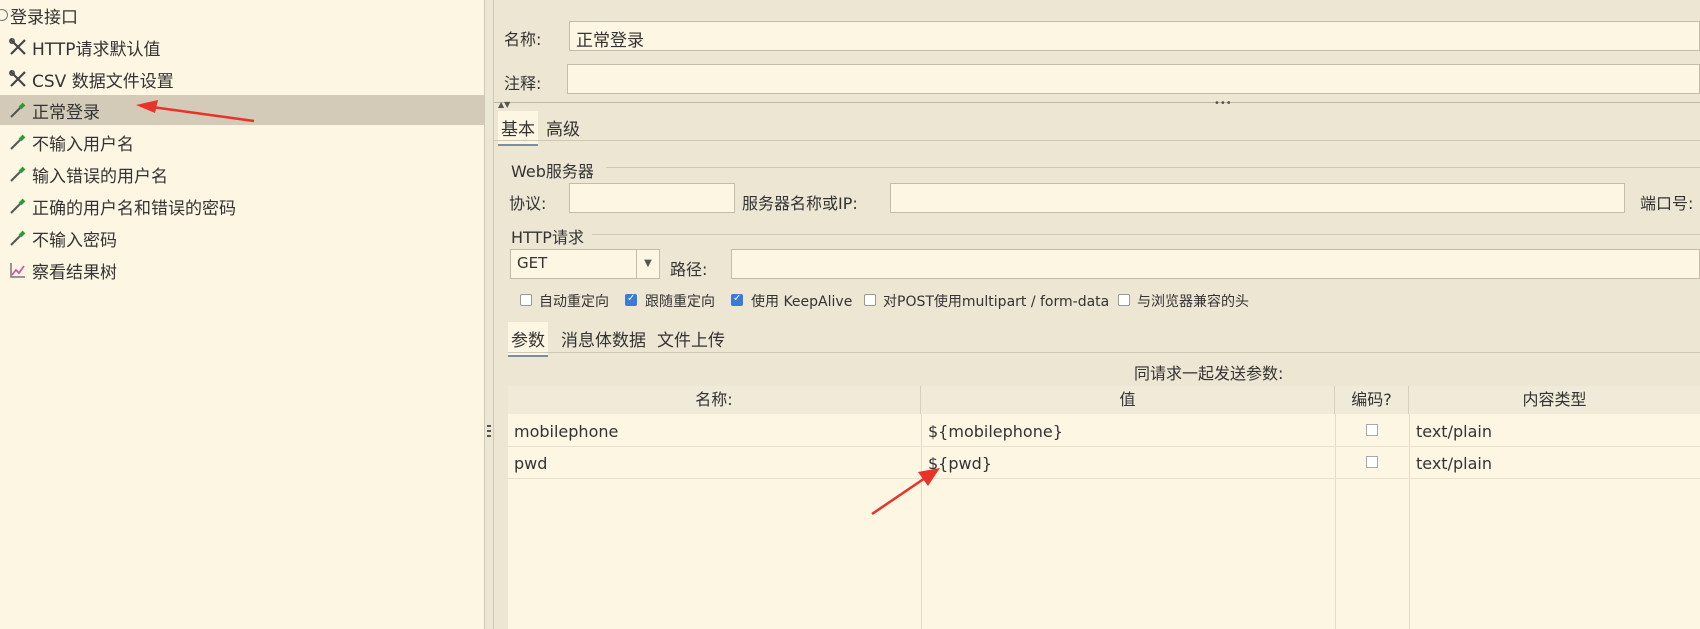 The image size is (1700, 629). Describe the element at coordinates (1667, 203) in the screenshot. I see `port-label: 端口号:` at that location.